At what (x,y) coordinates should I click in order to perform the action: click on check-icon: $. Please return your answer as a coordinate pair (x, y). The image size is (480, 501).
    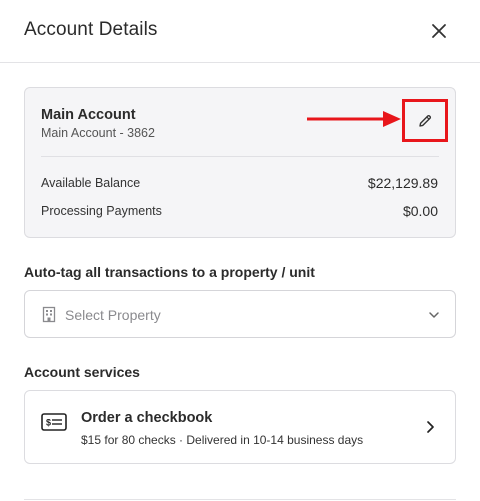
    Looking at the image, I should click on (54, 422).